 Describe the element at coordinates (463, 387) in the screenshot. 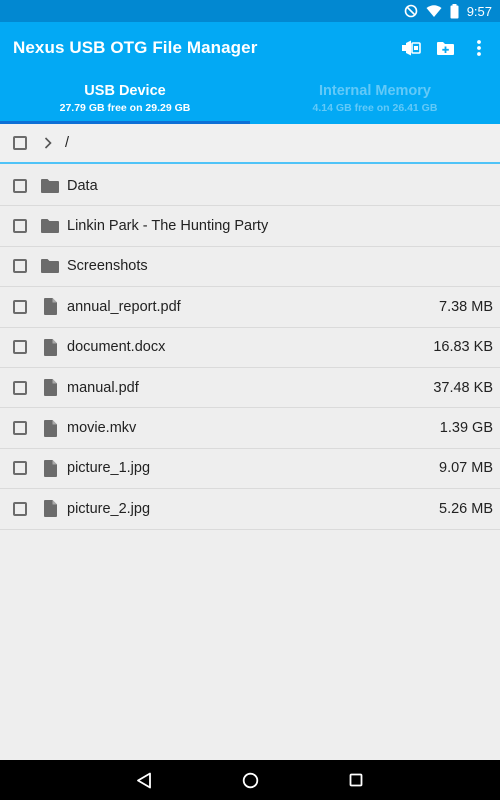

I see `item-size: 37.48 KB` at that location.